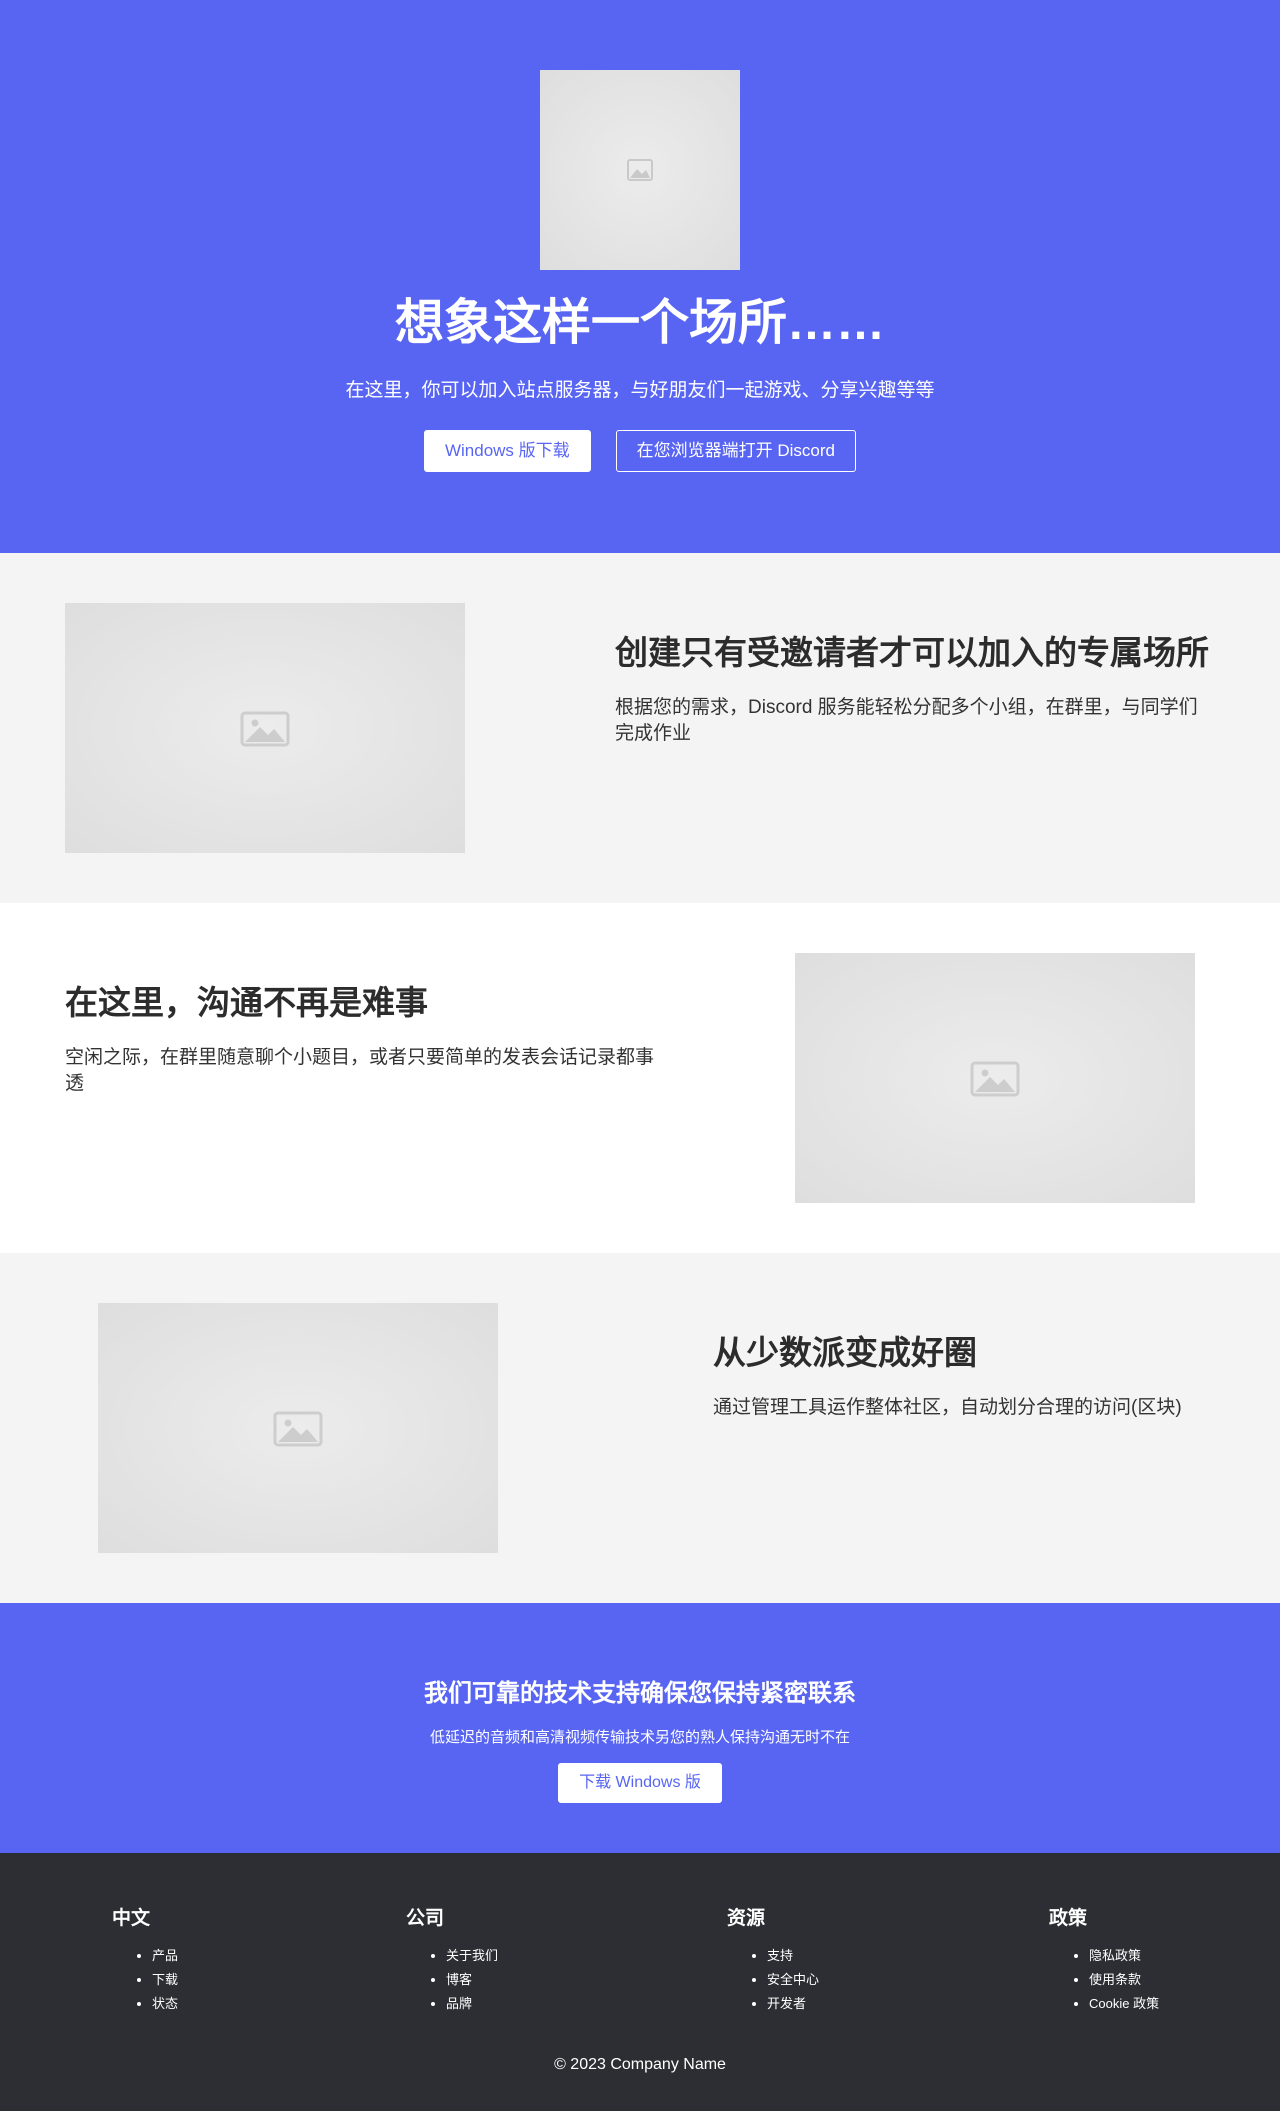 The image size is (1280, 2127). Describe the element at coordinates (906, 720) in the screenshot. I see `feature-text: 根据您的需求，Discord 服务能轻松分配多个小组，在群里，与同学们完成作业` at that location.